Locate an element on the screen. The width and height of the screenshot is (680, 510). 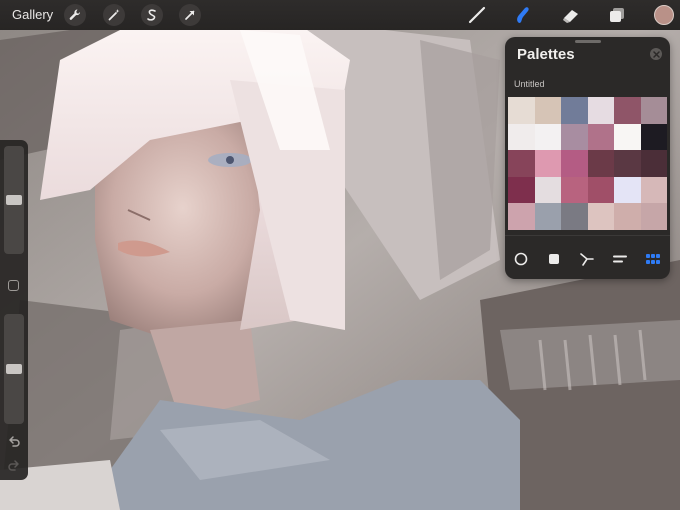
mode-harmony is located at coordinates (587, 259).